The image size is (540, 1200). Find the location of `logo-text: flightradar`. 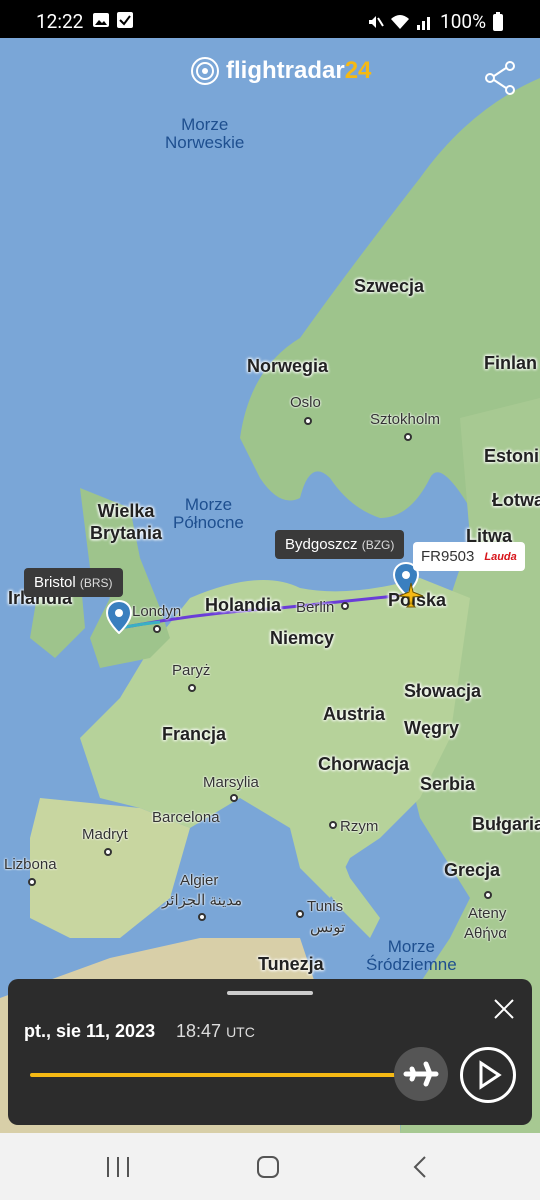

logo-text: flightradar is located at coordinates (285, 70).